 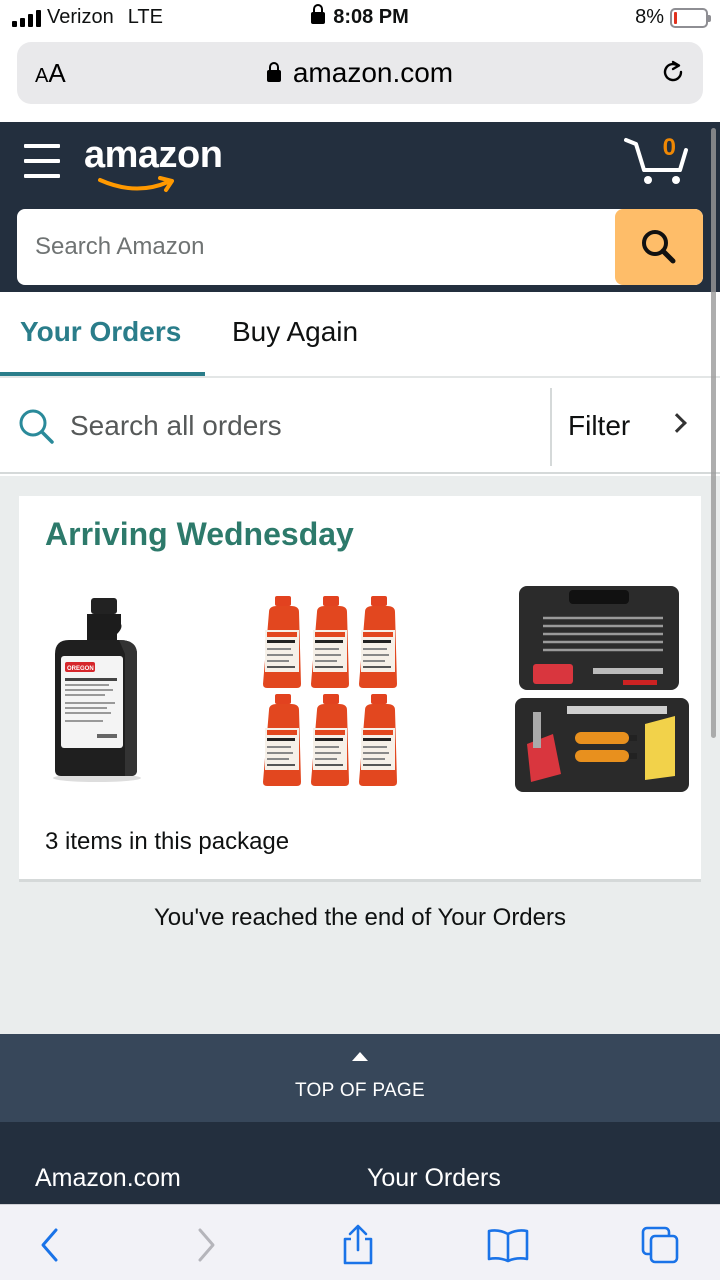 I want to click on url-text: amazon.com, so click(x=373, y=72).